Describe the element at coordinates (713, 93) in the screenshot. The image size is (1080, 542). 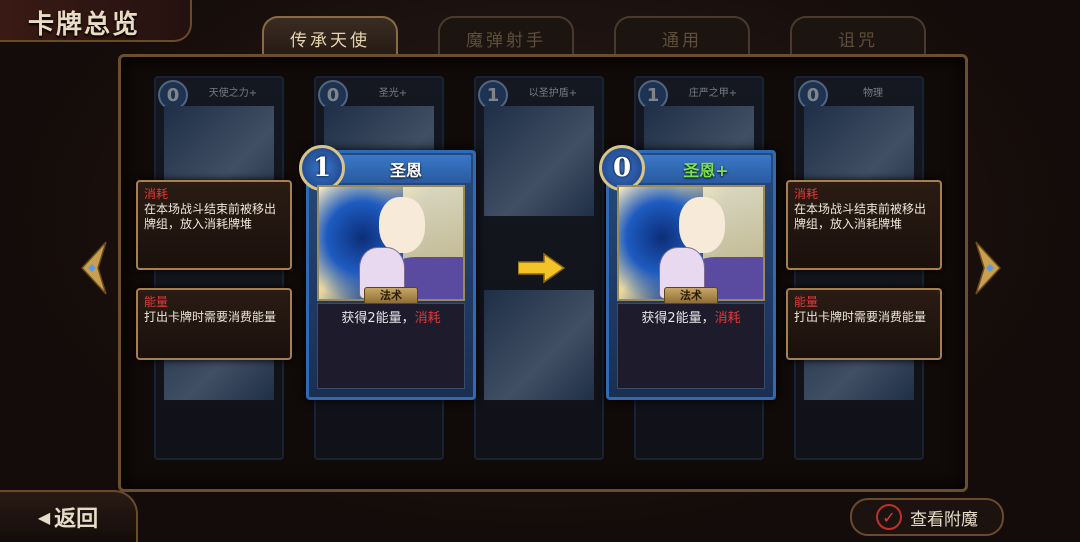
I see `card-name: 庄严之甲+` at that location.